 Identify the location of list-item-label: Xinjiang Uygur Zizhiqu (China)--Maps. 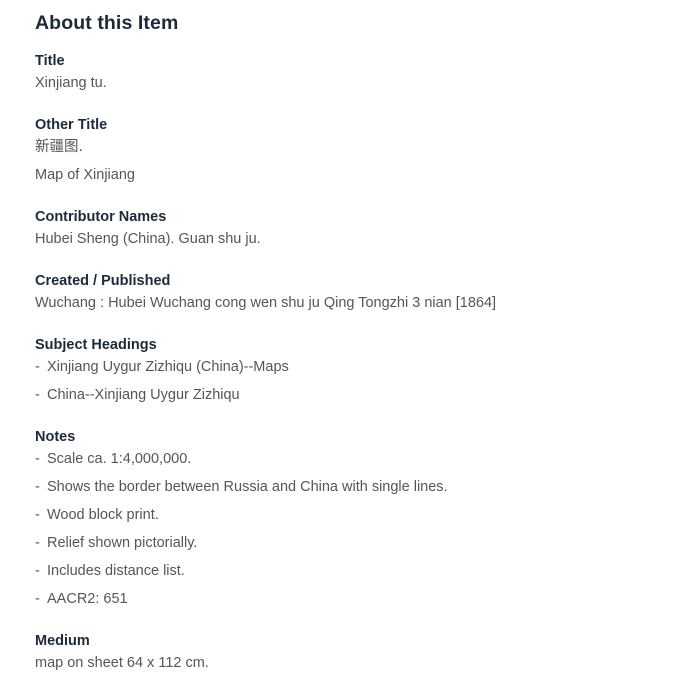
(168, 367).